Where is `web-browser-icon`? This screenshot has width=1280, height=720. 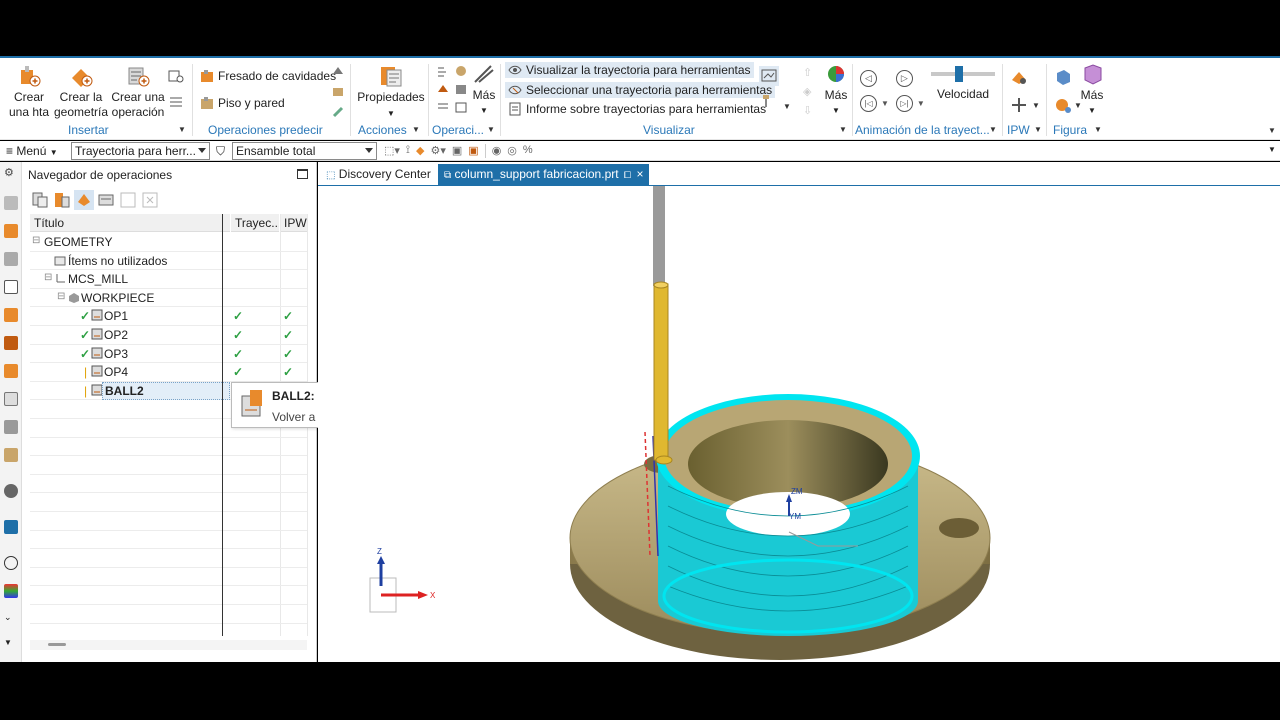
web-browser-icon is located at coordinates (11, 455).